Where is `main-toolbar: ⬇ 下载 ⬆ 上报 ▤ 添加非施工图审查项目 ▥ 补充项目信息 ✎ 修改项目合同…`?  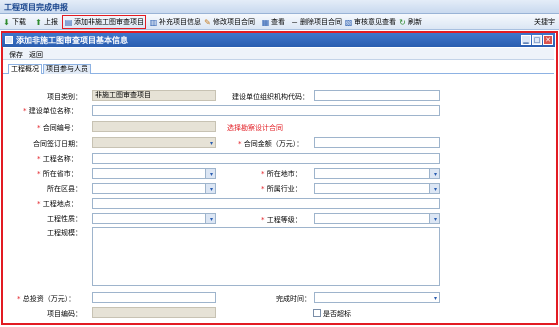
main-toolbar: ⬇ 下载 ⬆ 上报 ▤ 添加非施工图审查项目 ▥ 补充项目信息 ✎ 修改项目合同… is located at coordinates (279, 22).